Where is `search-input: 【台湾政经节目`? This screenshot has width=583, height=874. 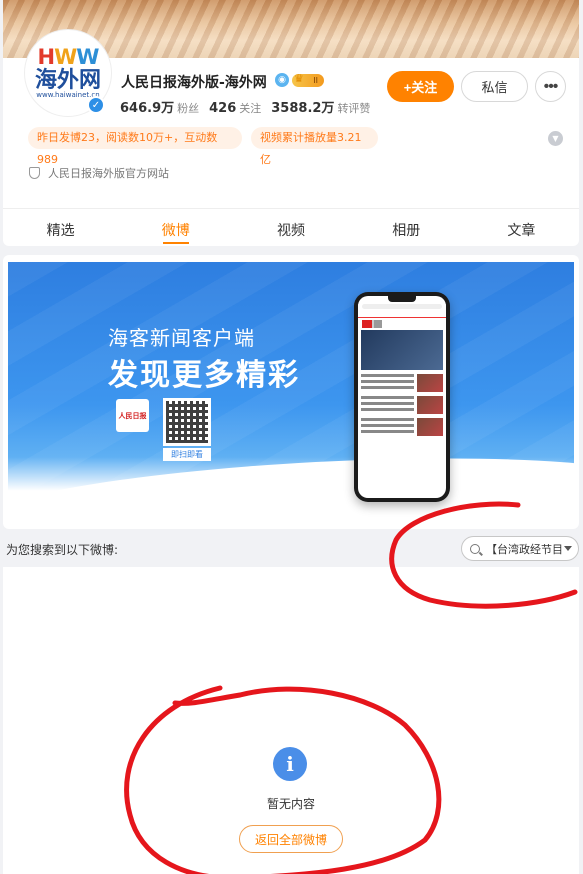
search-input: 【台湾政经节目 is located at coordinates (520, 548).